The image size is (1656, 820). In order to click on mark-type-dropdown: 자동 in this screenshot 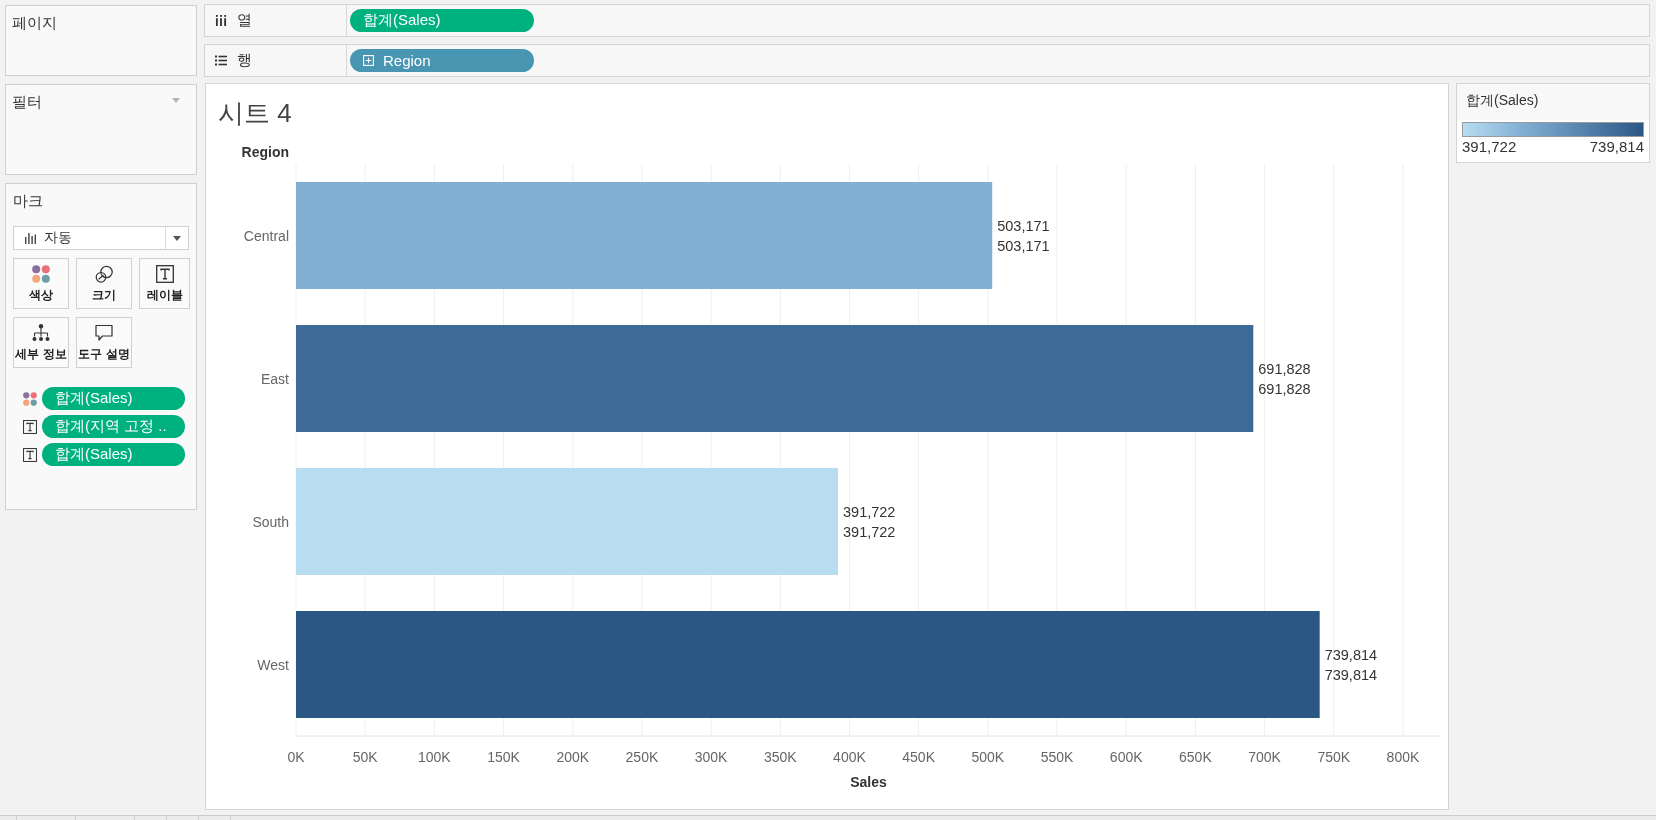, I will do `click(101, 238)`.